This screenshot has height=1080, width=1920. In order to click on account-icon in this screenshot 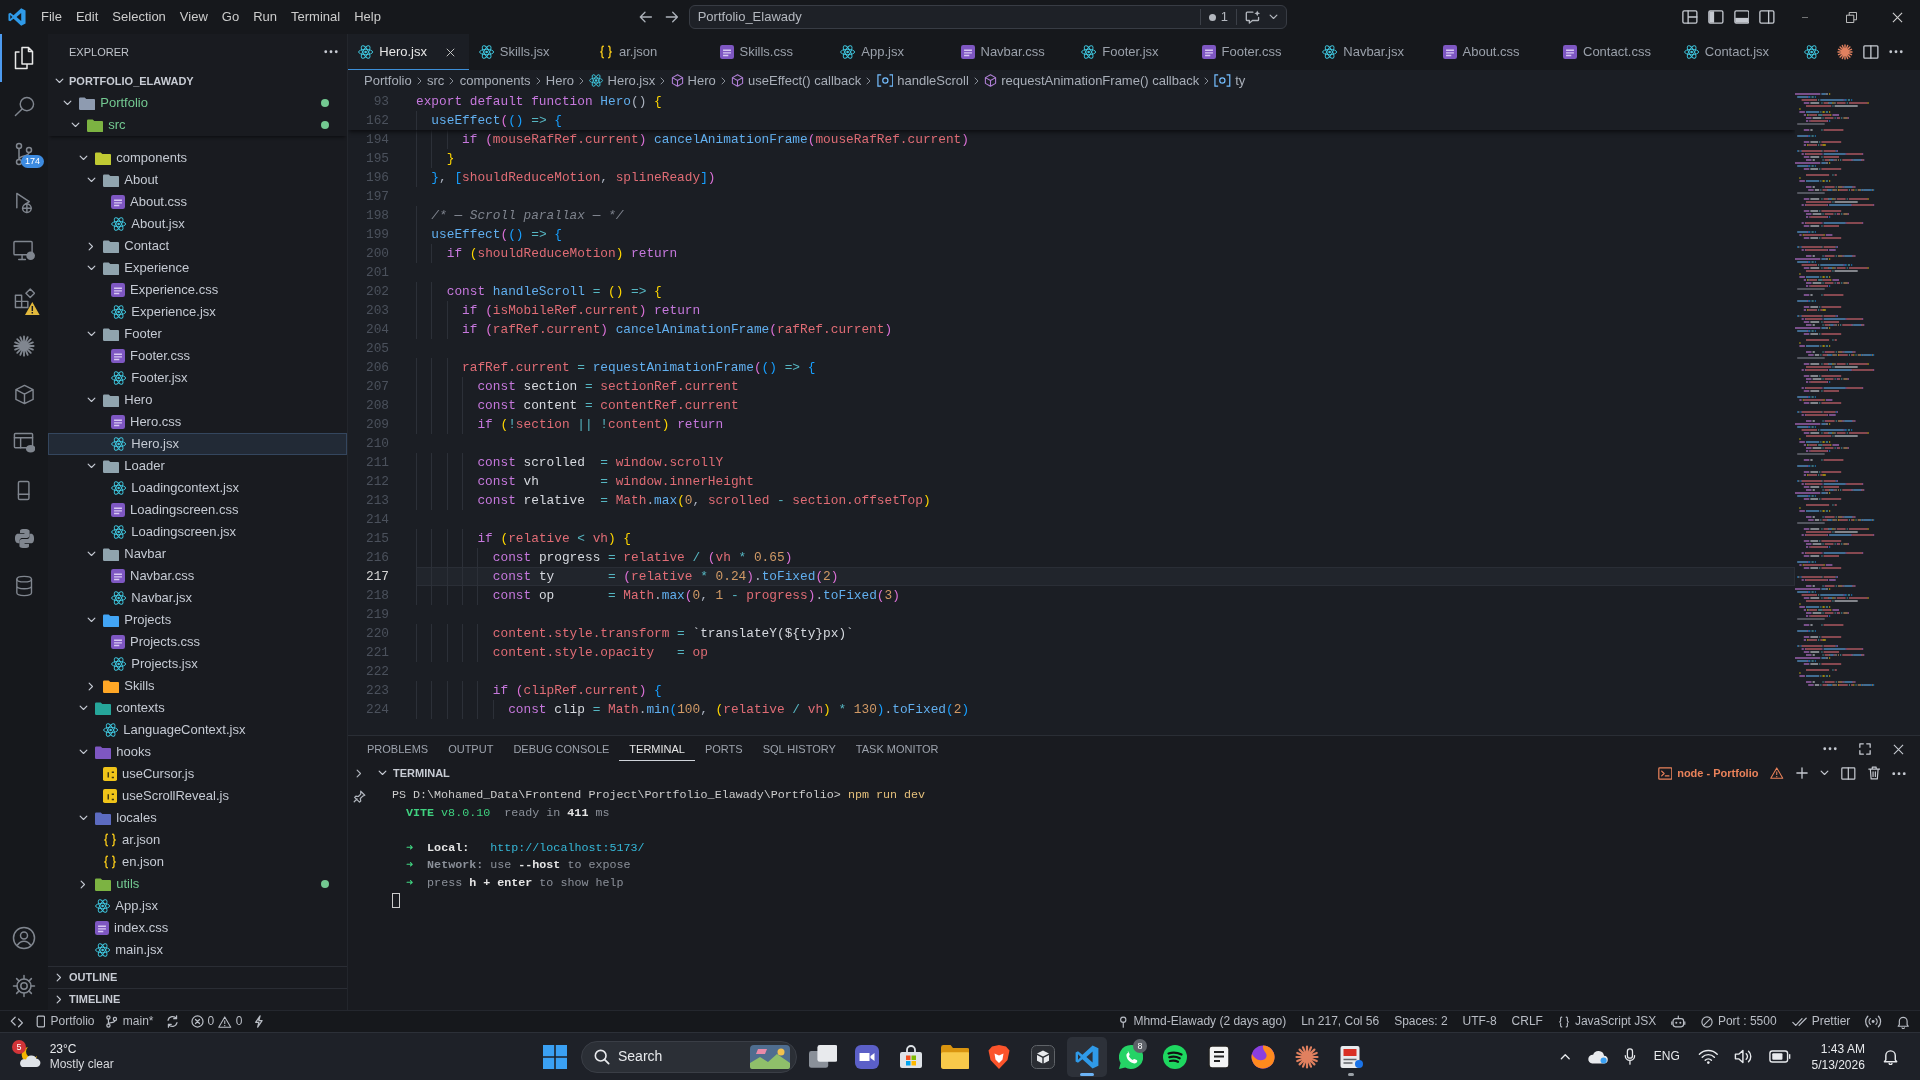, I will do `click(24, 938)`.